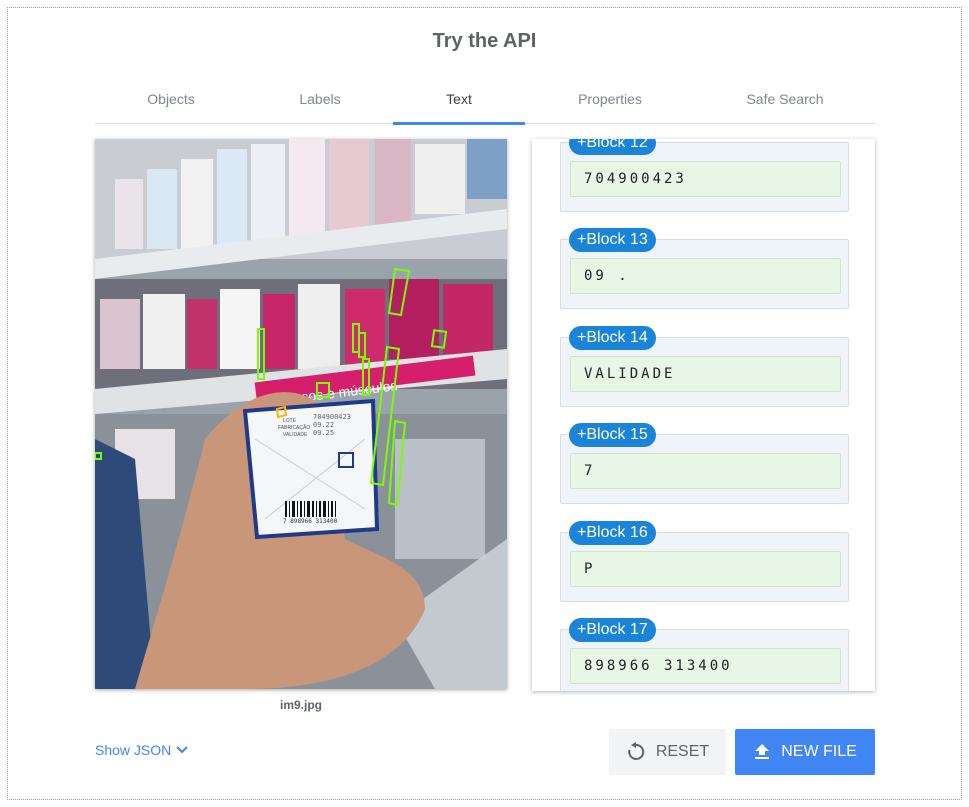  I want to click on text-block-17: +Block 17 898966 313400, so click(704, 654).